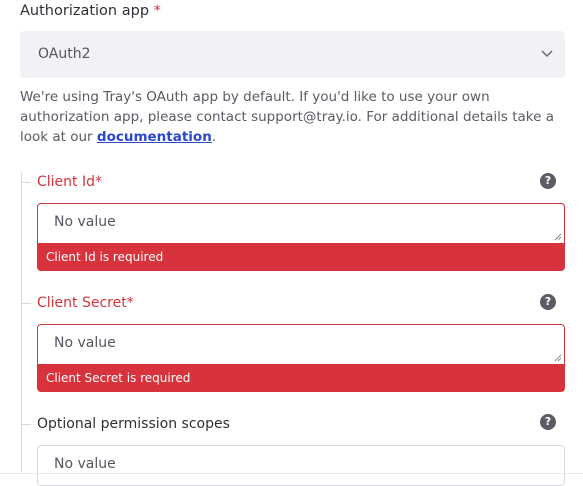 This screenshot has width=583, height=486. What do you see at coordinates (85, 464) in the screenshot?
I see `permission-scopes-placeholder: No value` at bounding box center [85, 464].